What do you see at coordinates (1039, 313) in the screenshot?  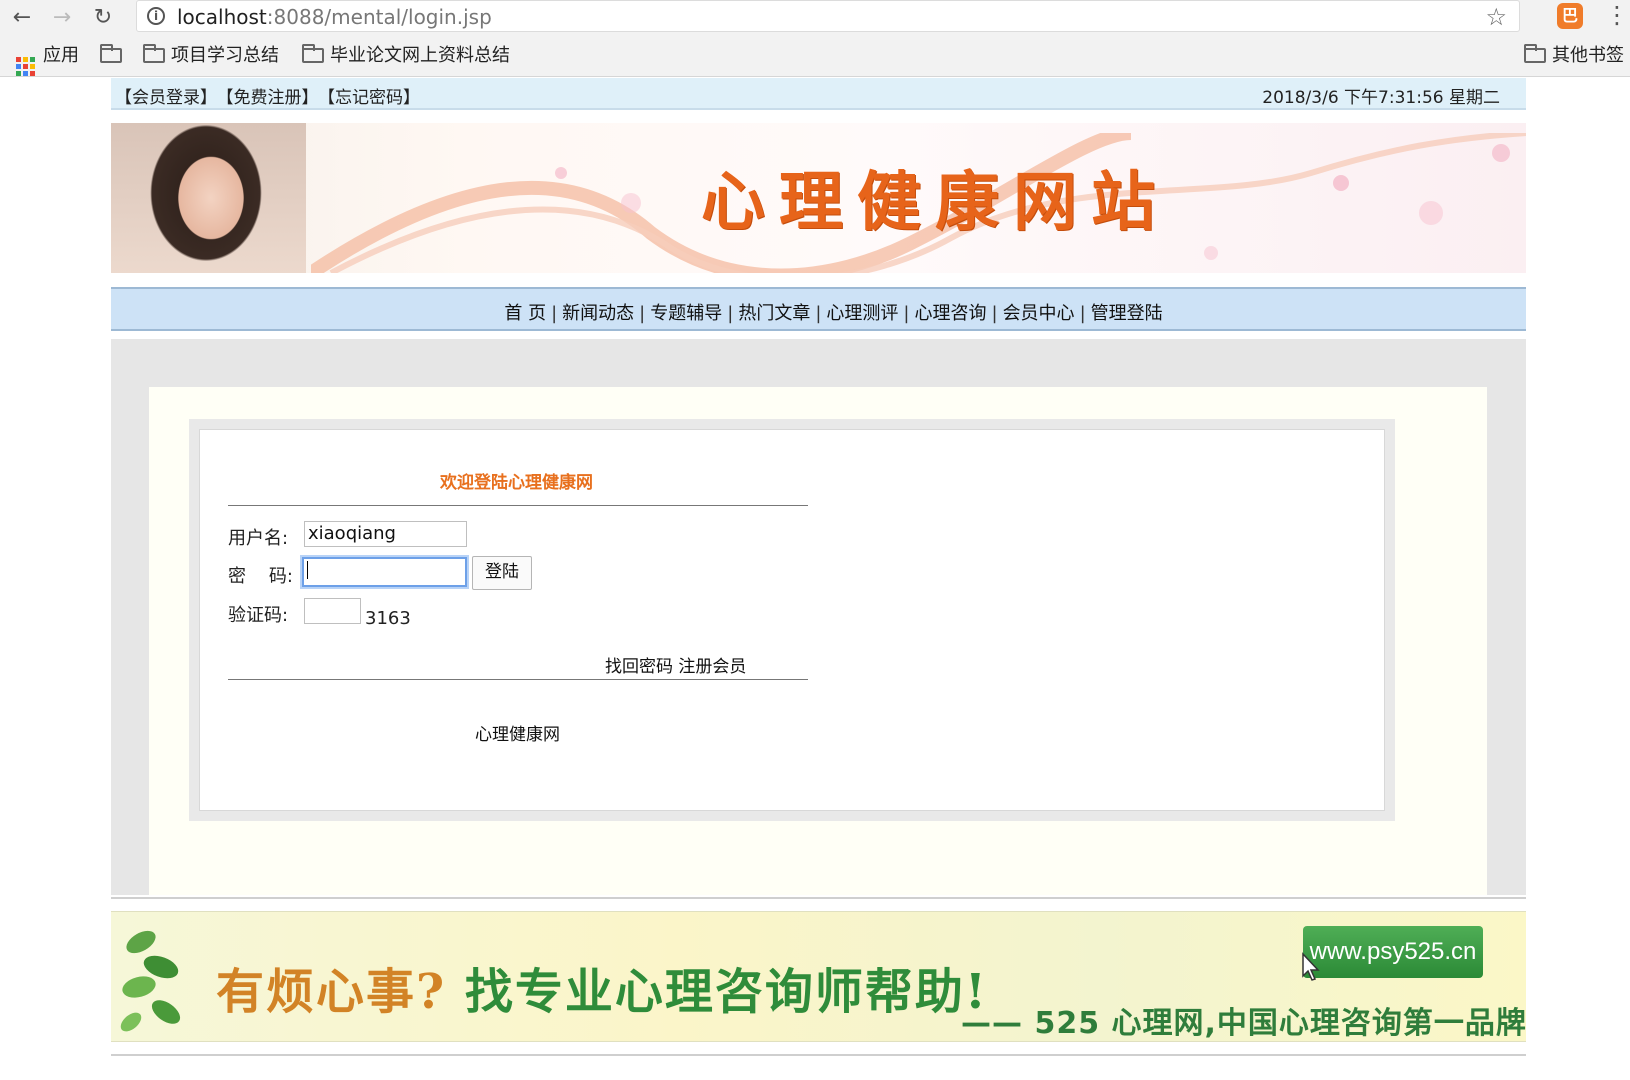 I see `nav-item-member-center: 会员中心` at bounding box center [1039, 313].